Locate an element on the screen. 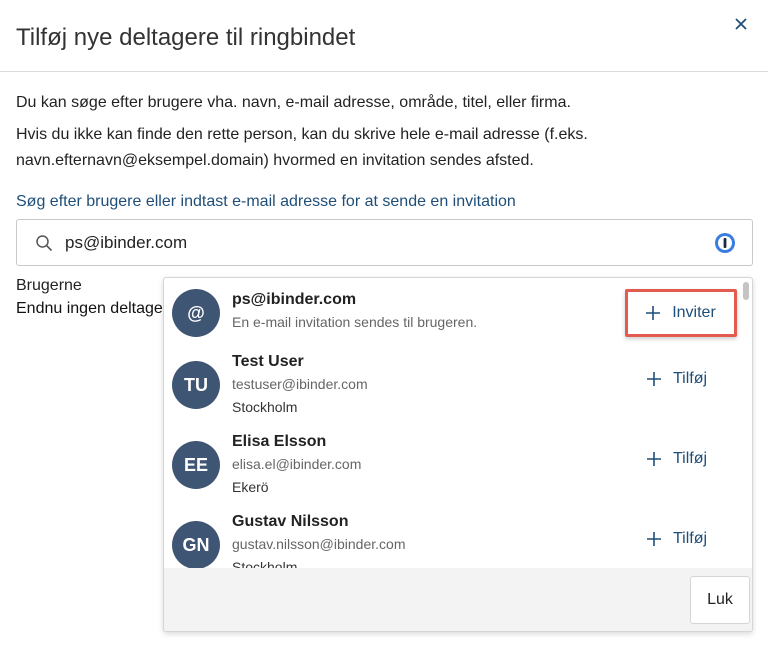 This screenshot has height=649, width=768. invite-email: ps@ibinder.com is located at coordinates (294, 299).